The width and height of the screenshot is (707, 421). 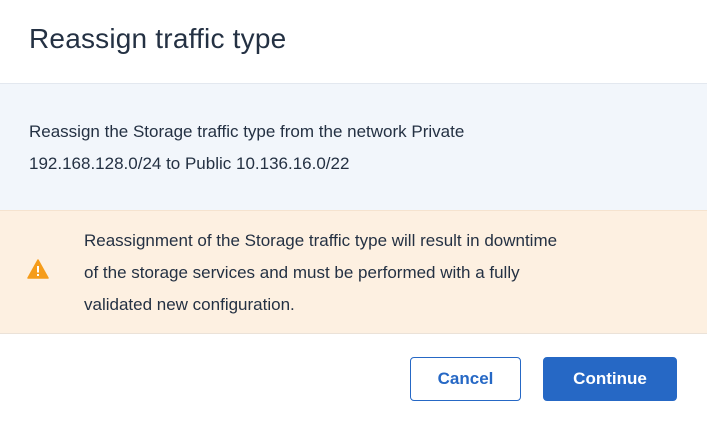 What do you see at coordinates (38, 269) in the screenshot?
I see `warning-triangle-icon` at bounding box center [38, 269].